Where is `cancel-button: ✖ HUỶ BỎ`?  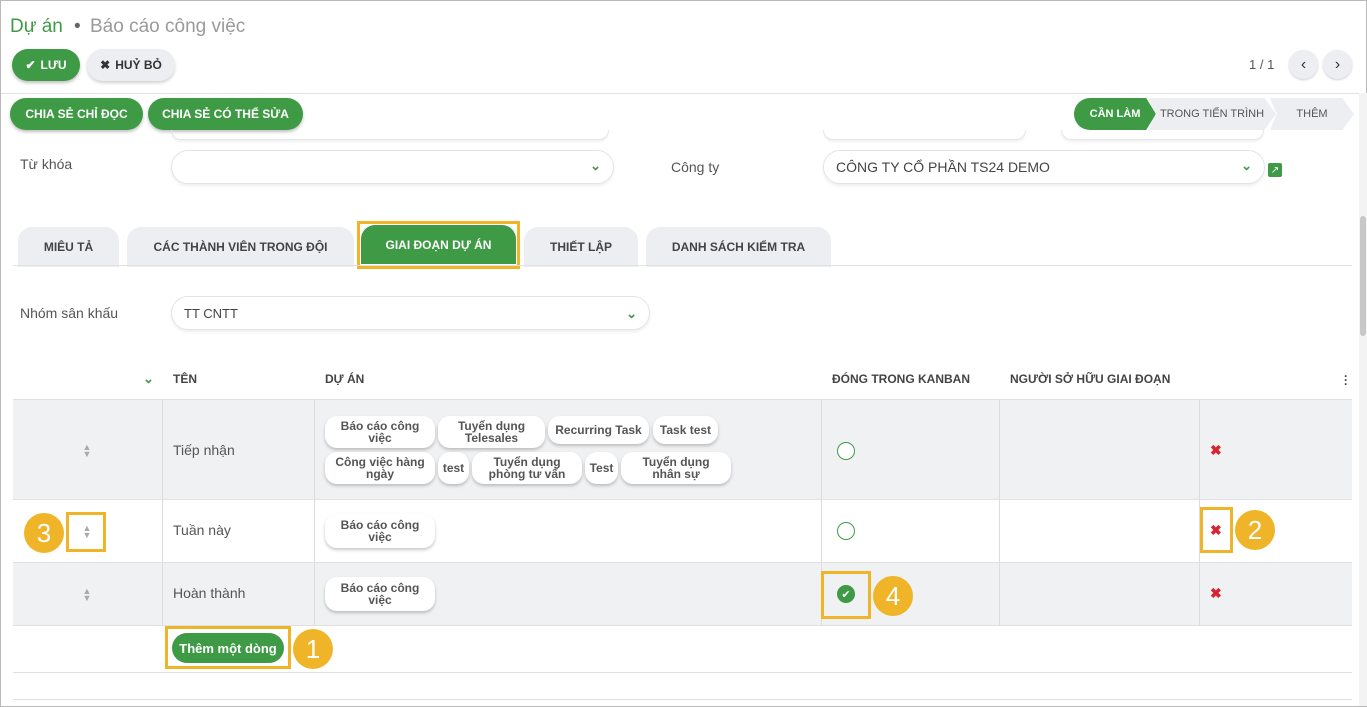 cancel-button: ✖ HUỶ BỎ is located at coordinates (131, 65).